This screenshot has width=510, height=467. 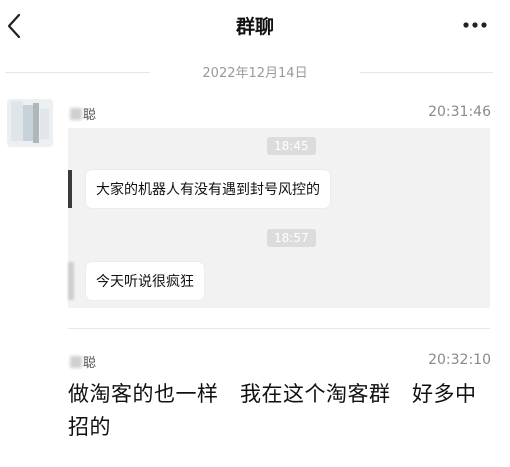 I want to click on message-text: 做淘客的也一样 我在这个淘客群 好多中招的, so click(x=272, y=410).